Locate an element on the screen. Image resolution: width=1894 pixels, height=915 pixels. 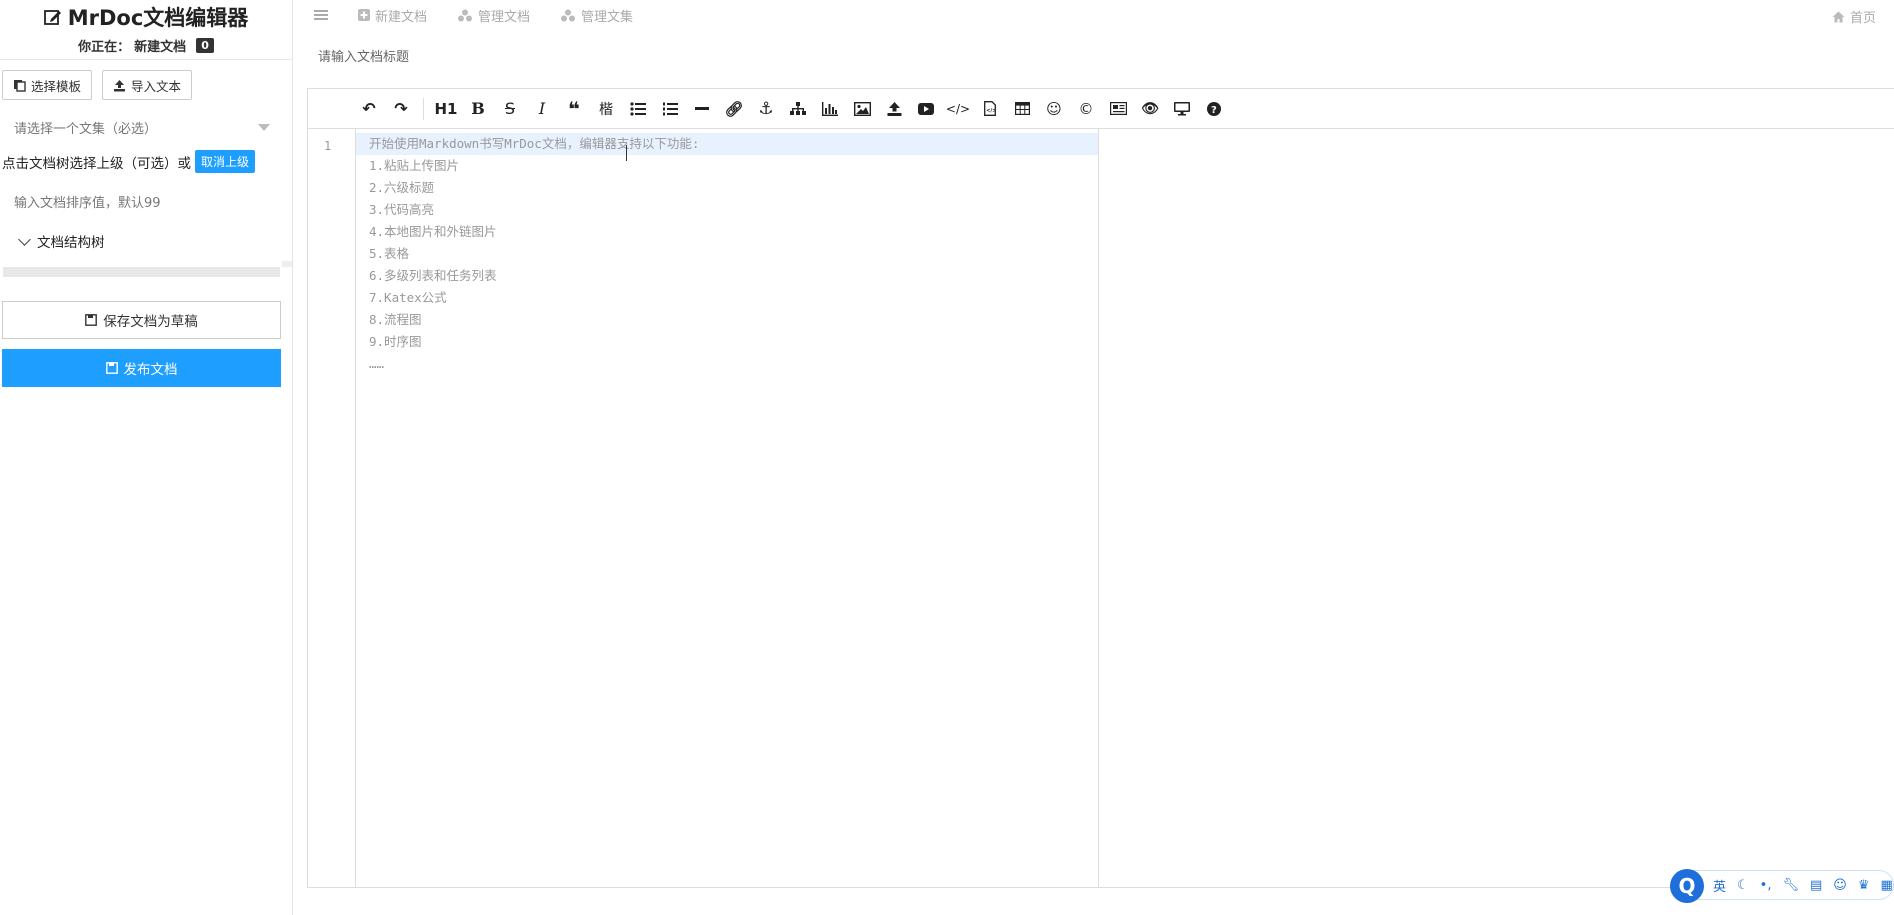
edit-icon is located at coordinates (52, 17).